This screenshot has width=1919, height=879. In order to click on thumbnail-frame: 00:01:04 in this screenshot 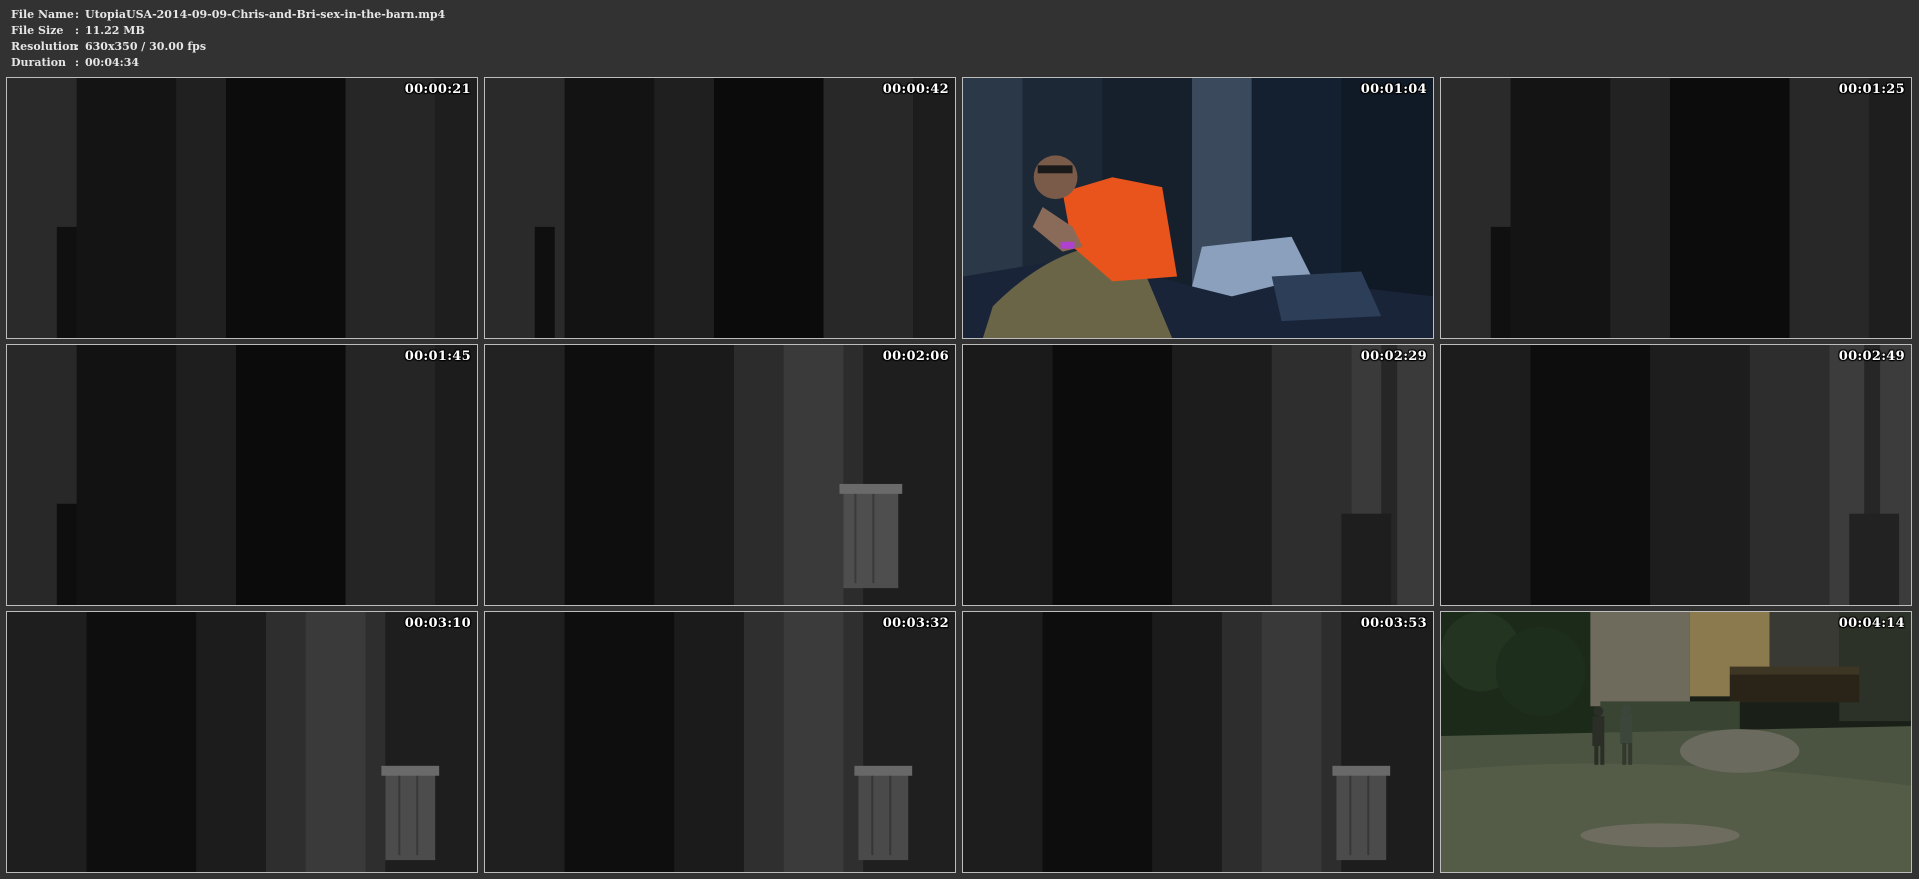, I will do `click(1198, 208)`.